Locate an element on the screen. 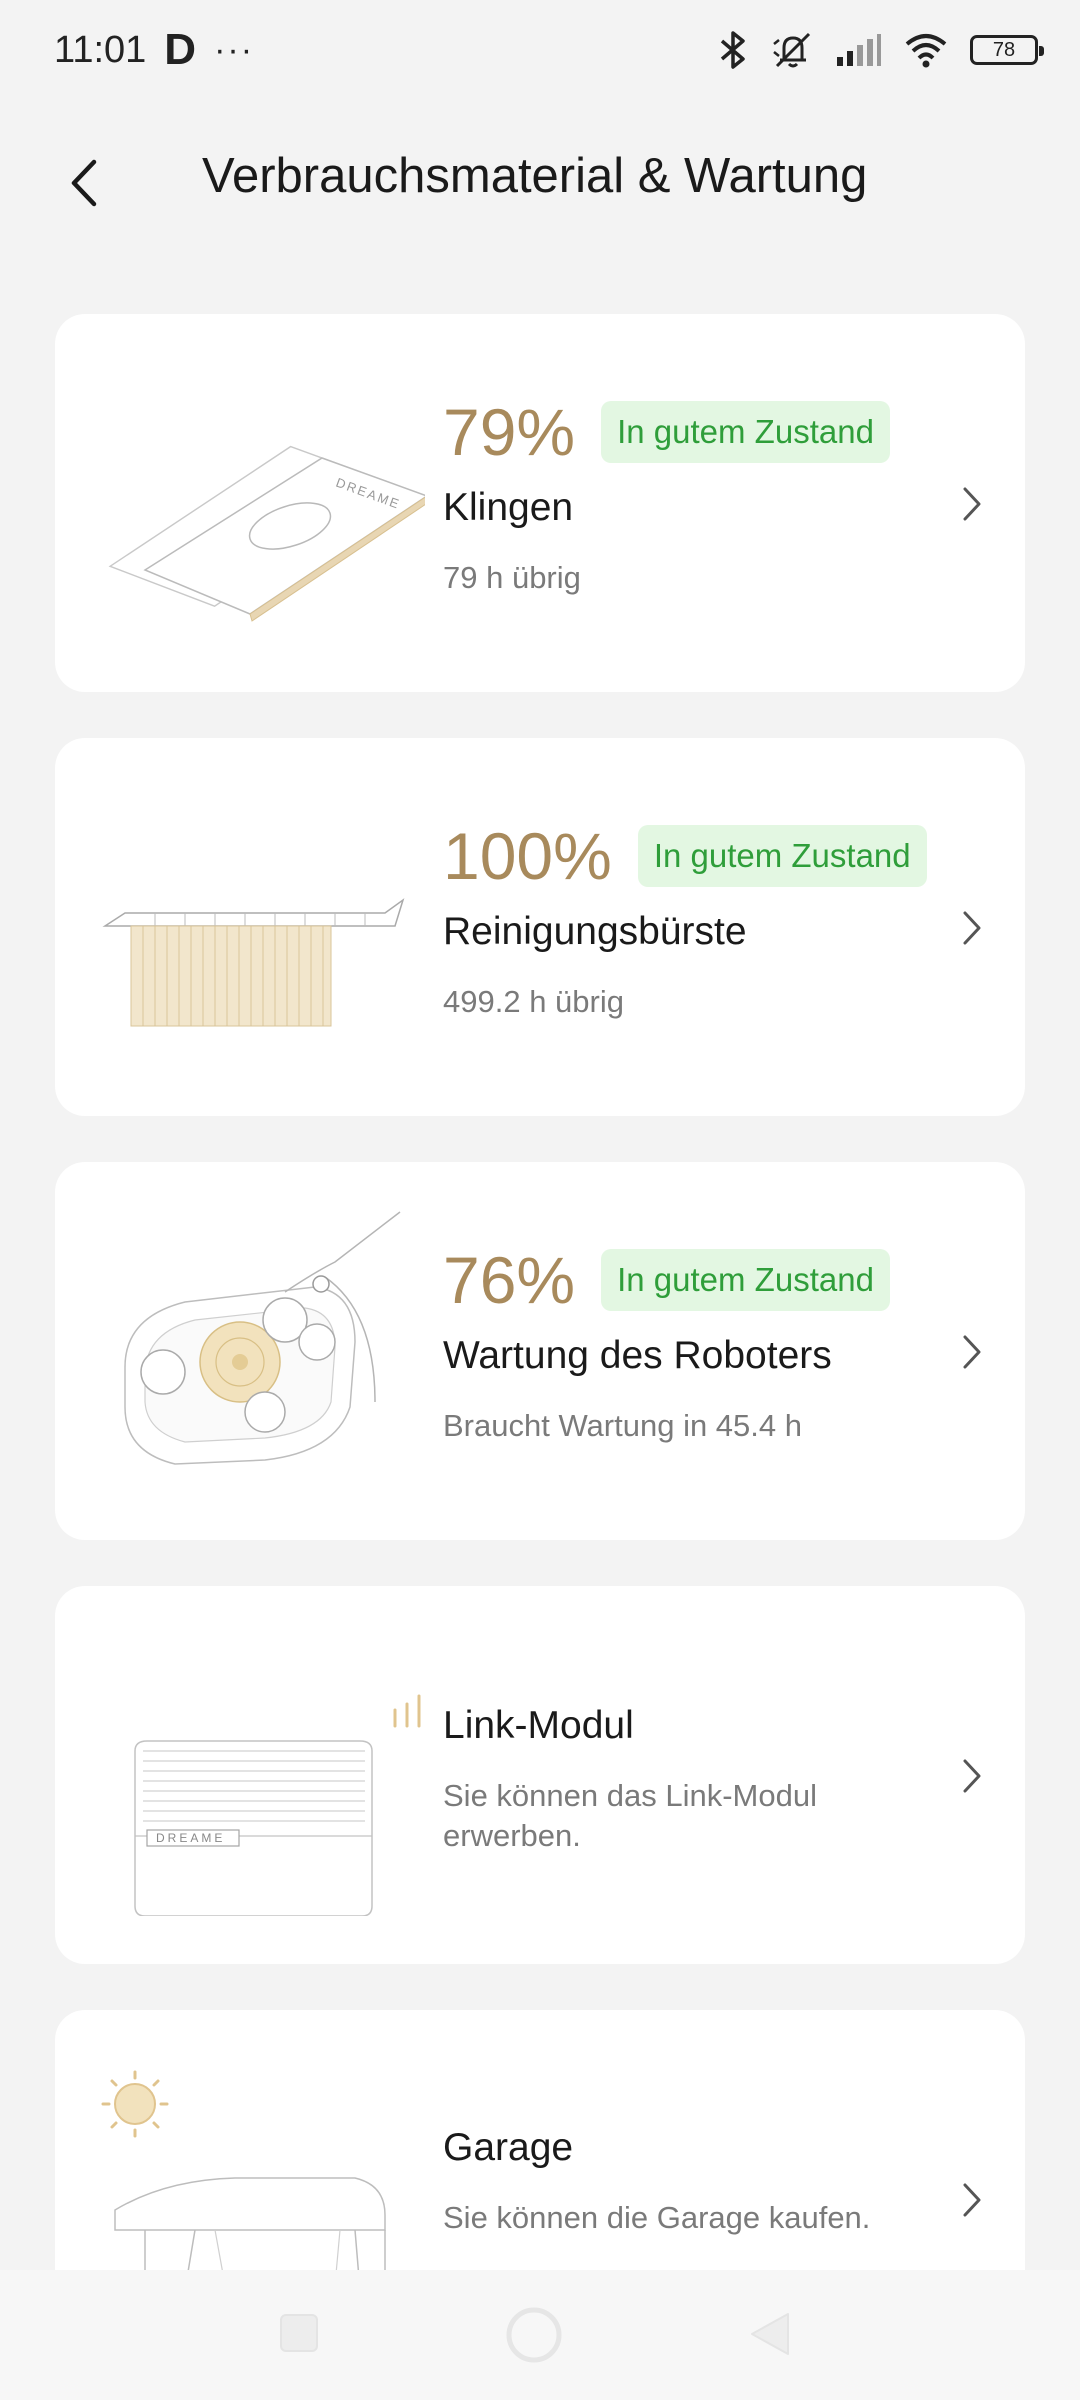 This screenshot has height=2400, width=1080. back-nav-button is located at coordinates (770, 2336).